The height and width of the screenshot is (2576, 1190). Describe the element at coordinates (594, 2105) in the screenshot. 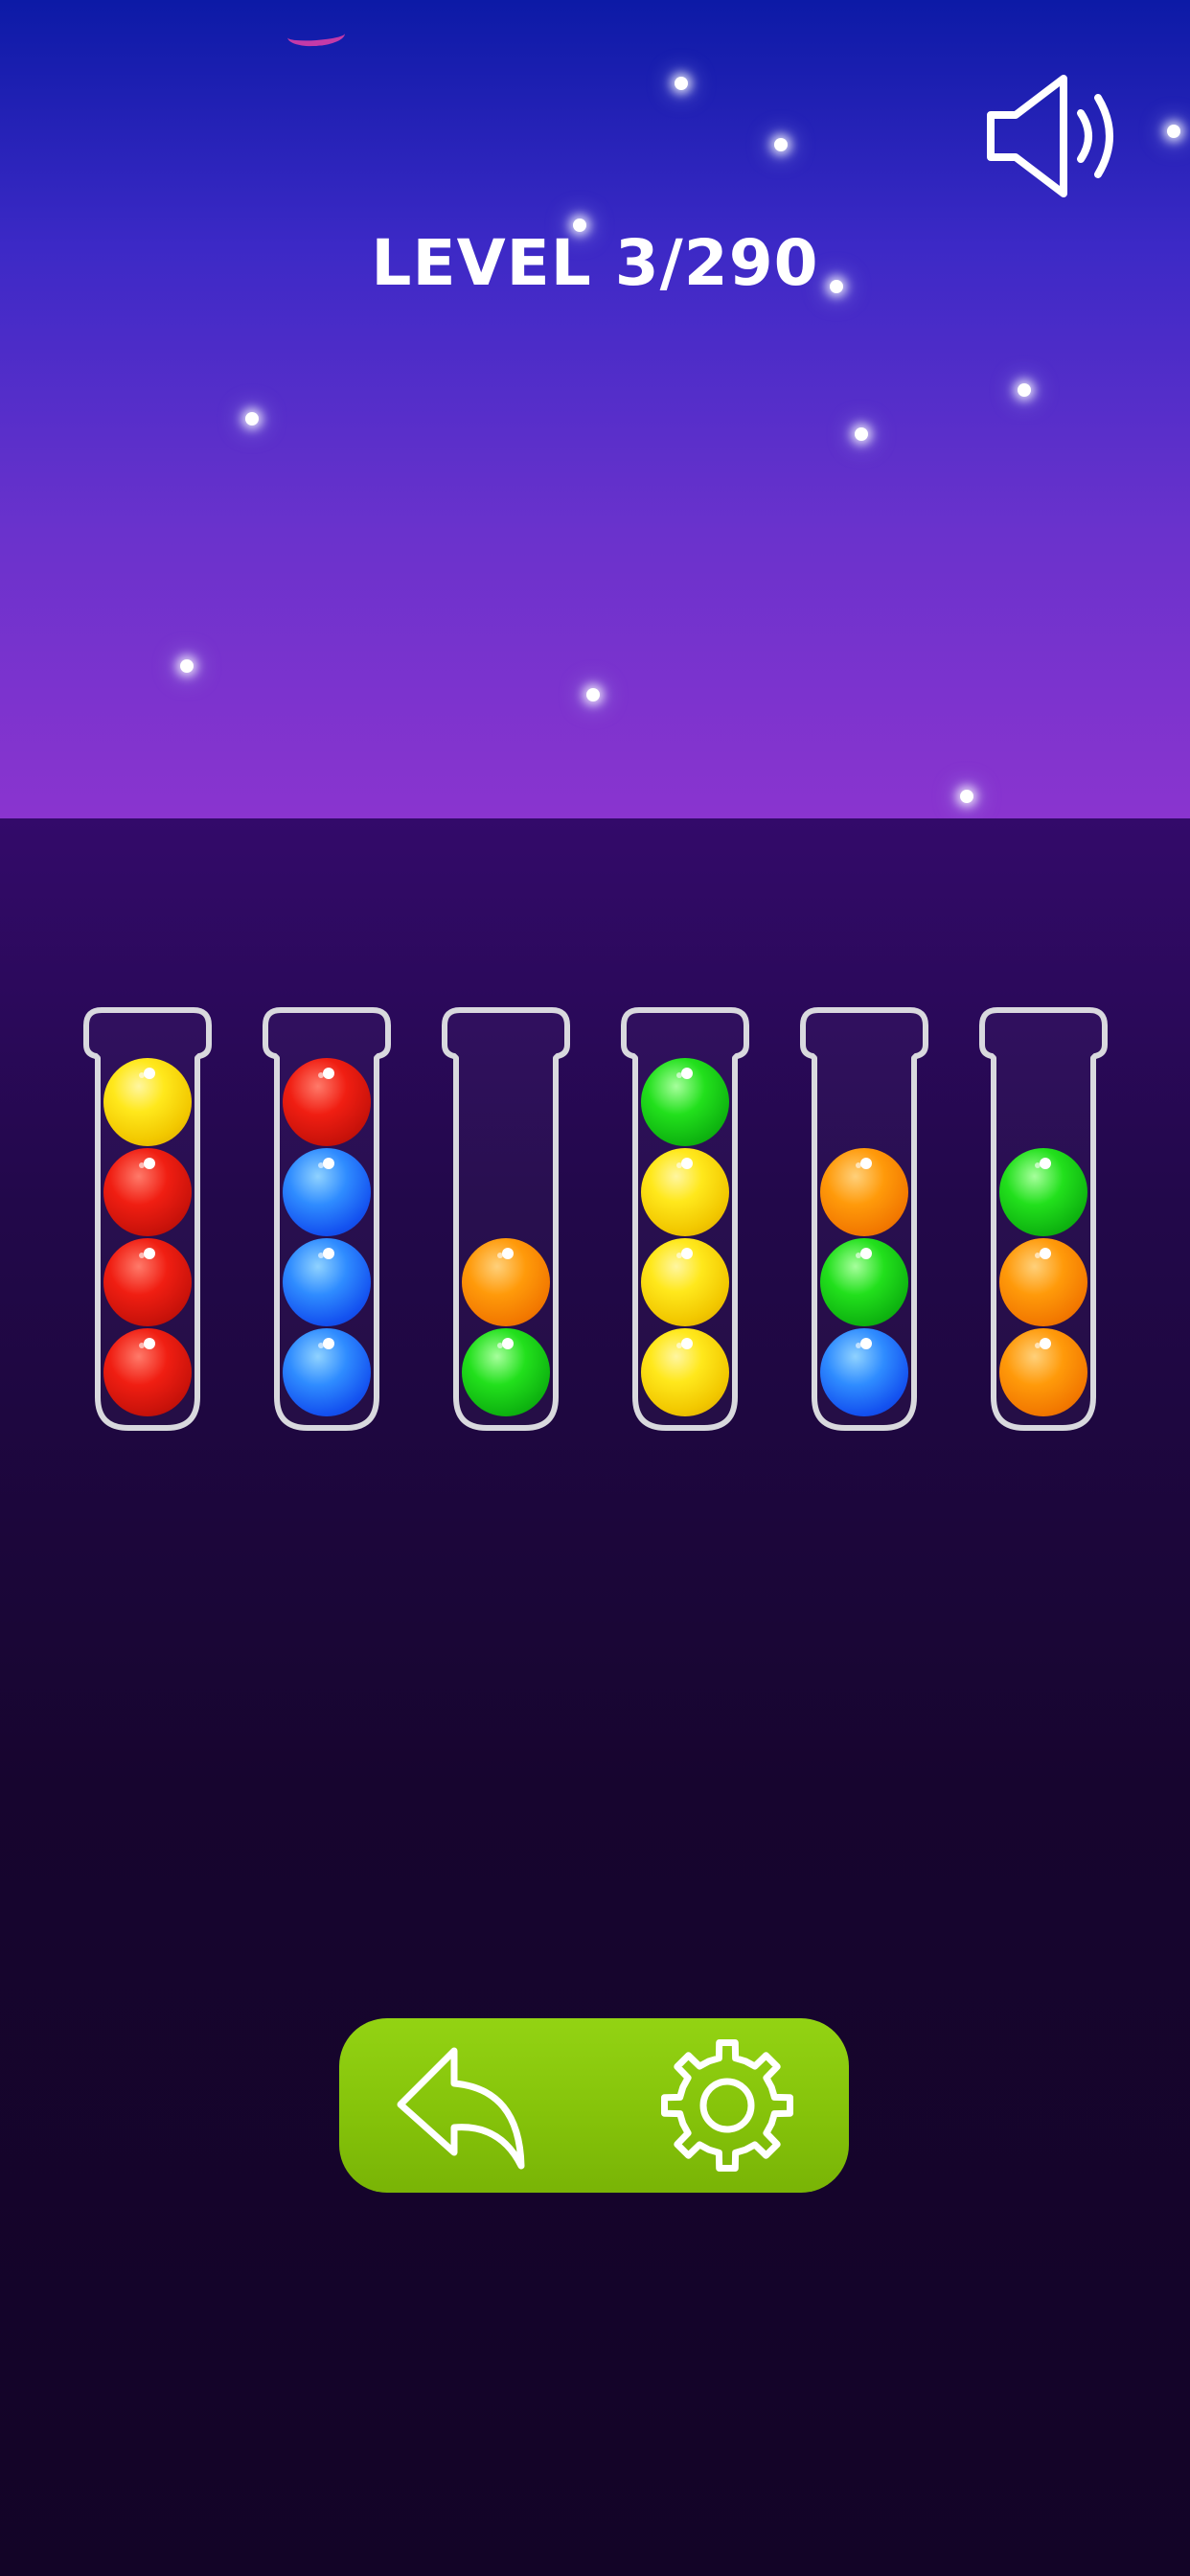

I see `bottom-controls-panel` at that location.